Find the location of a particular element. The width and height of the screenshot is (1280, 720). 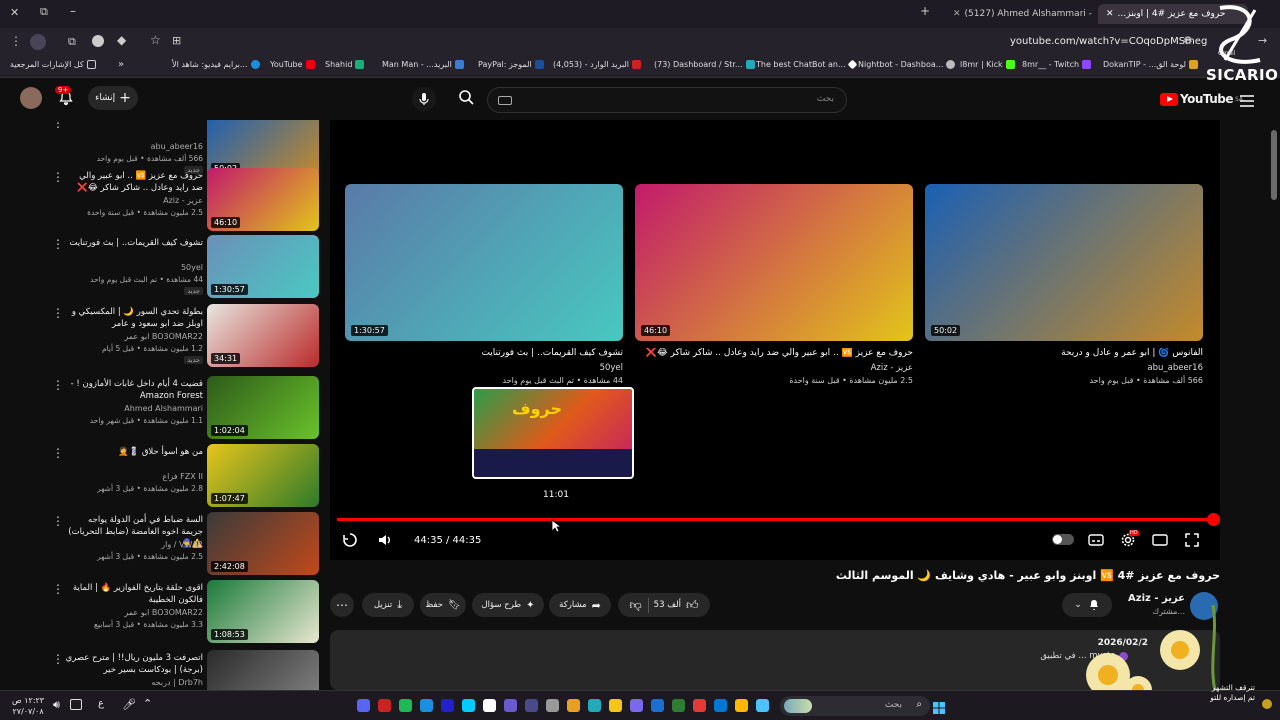

video-thumbnail: 34:31 is located at coordinates (263, 335).